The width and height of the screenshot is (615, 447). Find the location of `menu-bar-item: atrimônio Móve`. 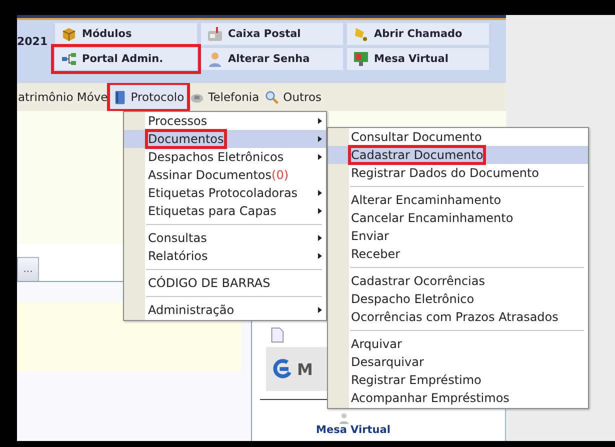

menu-bar-item: atrimônio Móve is located at coordinates (63, 97).